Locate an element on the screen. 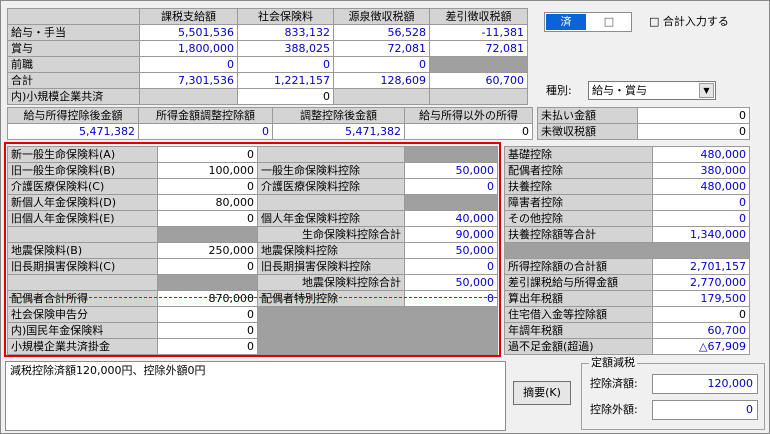 This screenshot has width=770, height=434. row-label: 配偶者控除 is located at coordinates (578, 170).